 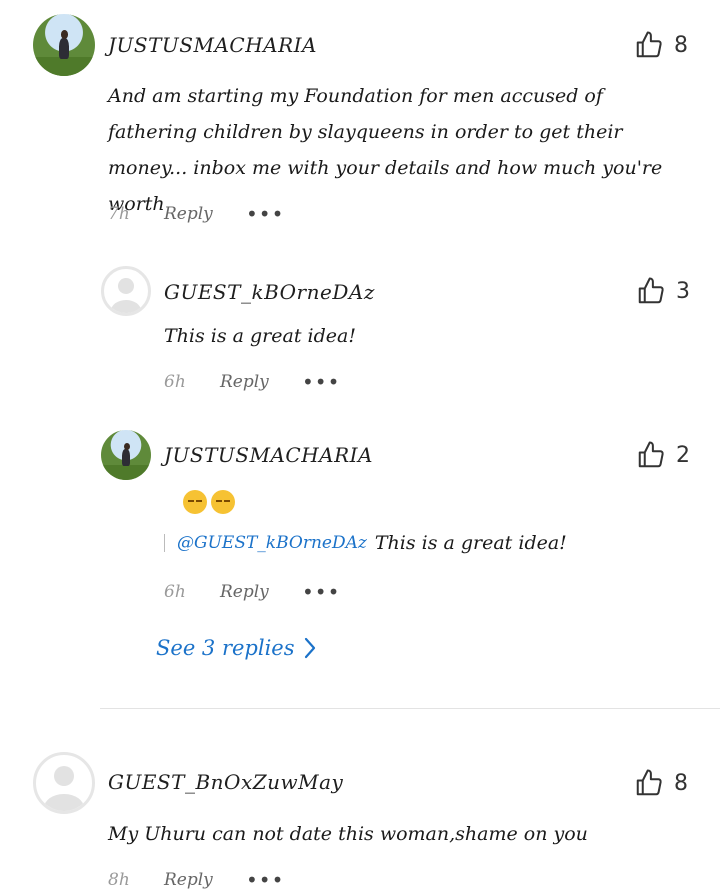 I want to click on like-button: 2, so click(x=663, y=455).